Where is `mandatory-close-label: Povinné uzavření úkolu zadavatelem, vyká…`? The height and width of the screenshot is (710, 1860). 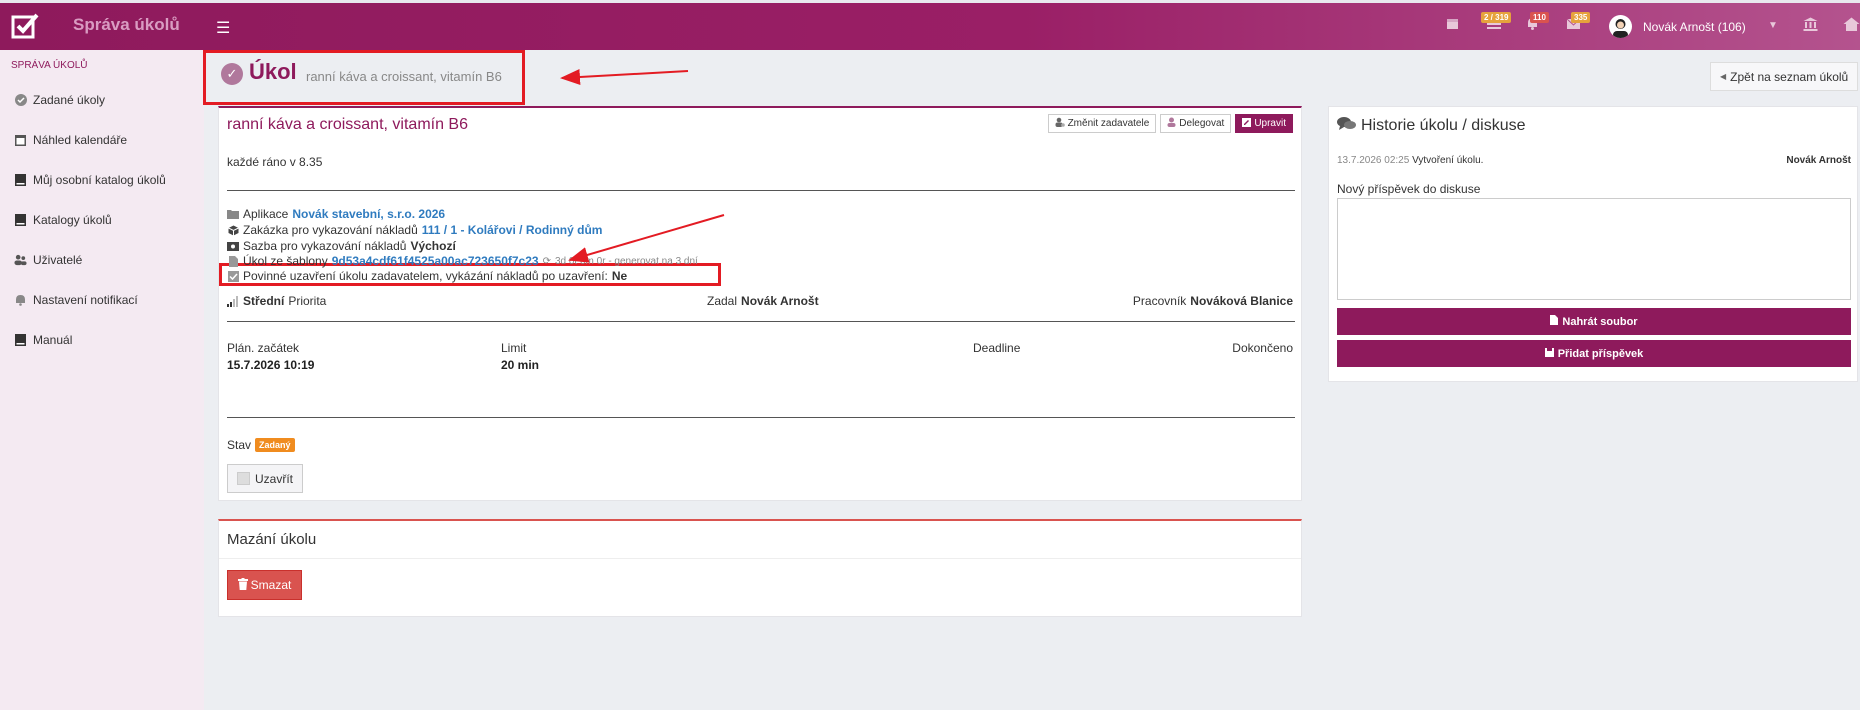 mandatory-close-label: Povinné uzavření úkolu zadavatelem, vyká… is located at coordinates (425, 276).